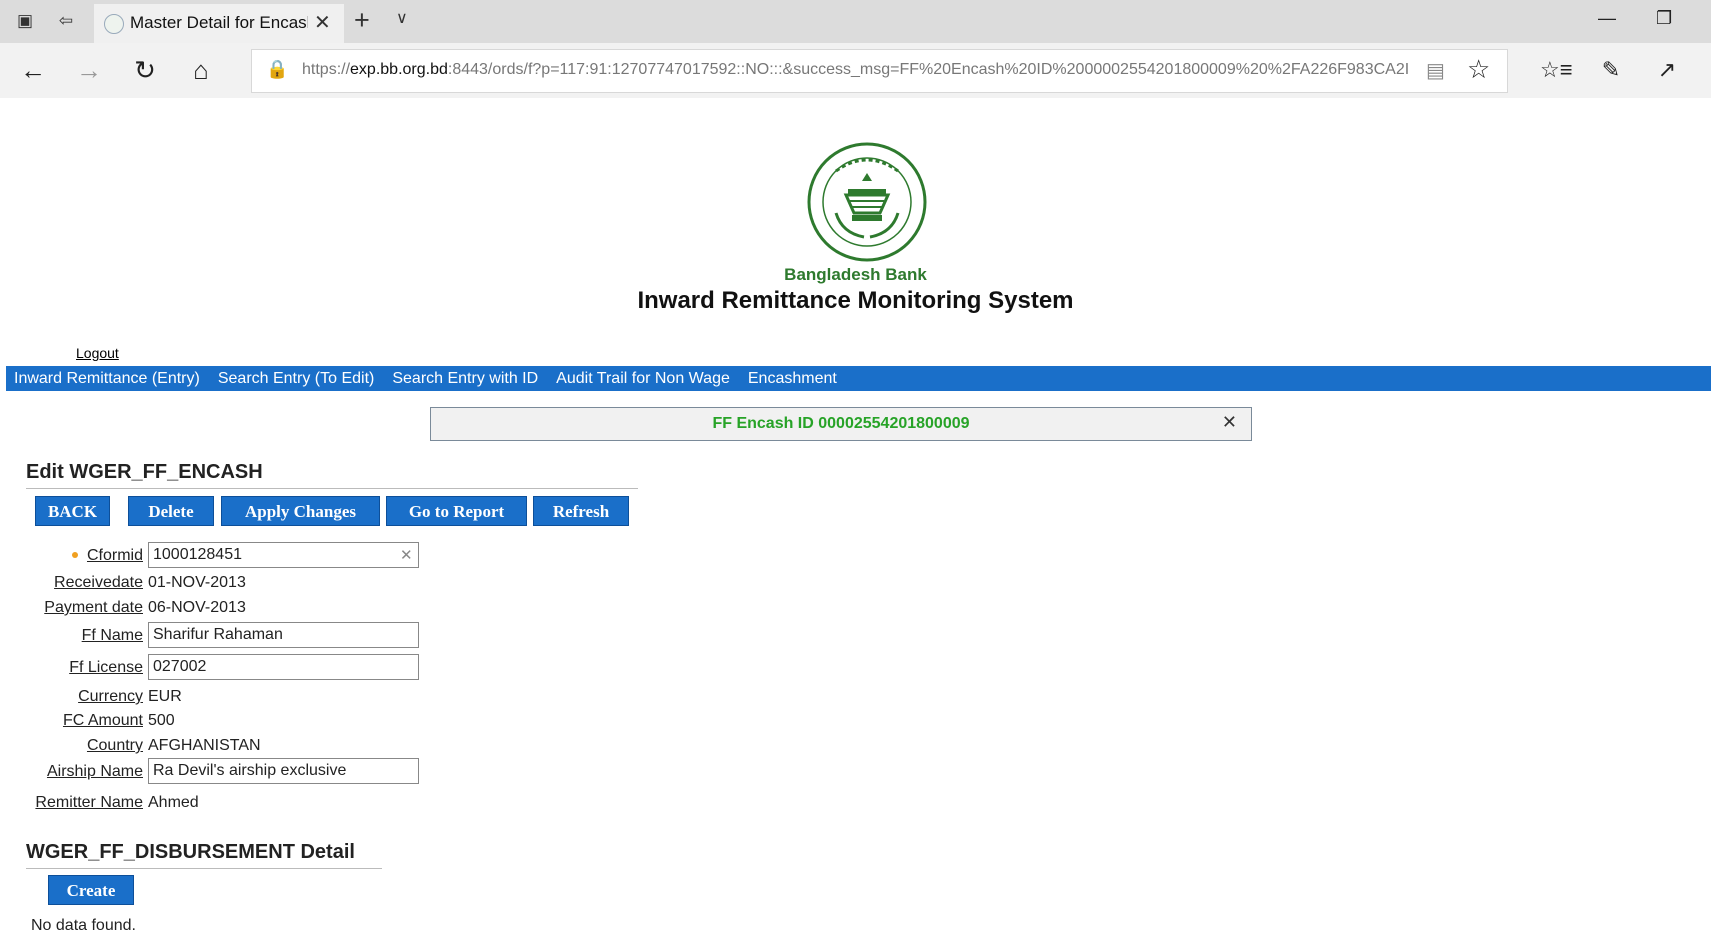 The width and height of the screenshot is (1711, 935). Describe the element at coordinates (402, 18) in the screenshot. I see `tab-list-chevron-icon: ∨` at that location.